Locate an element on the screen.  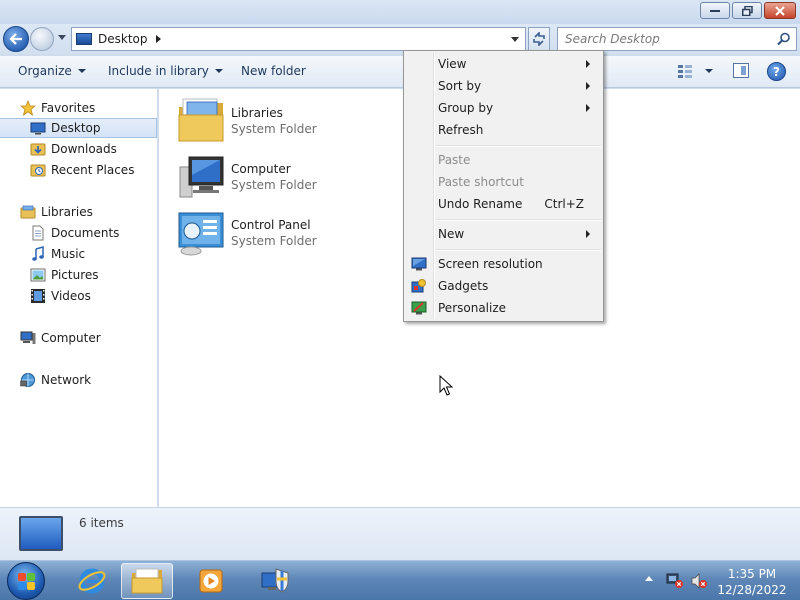
organize-label: Organize is located at coordinates (45, 71).